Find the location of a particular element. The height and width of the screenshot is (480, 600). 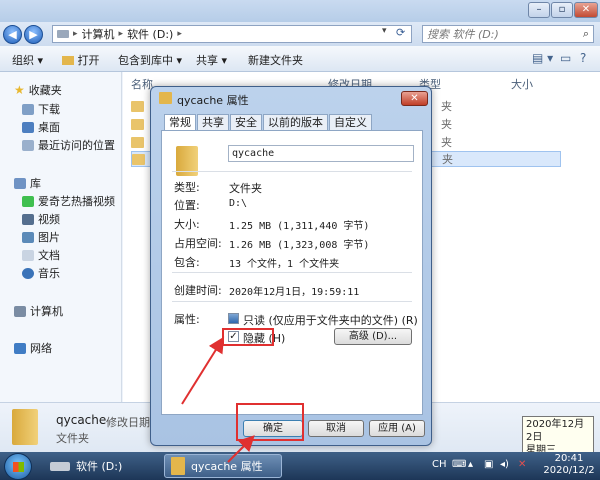

column-header-size: 大小 is located at coordinates (522, 84).